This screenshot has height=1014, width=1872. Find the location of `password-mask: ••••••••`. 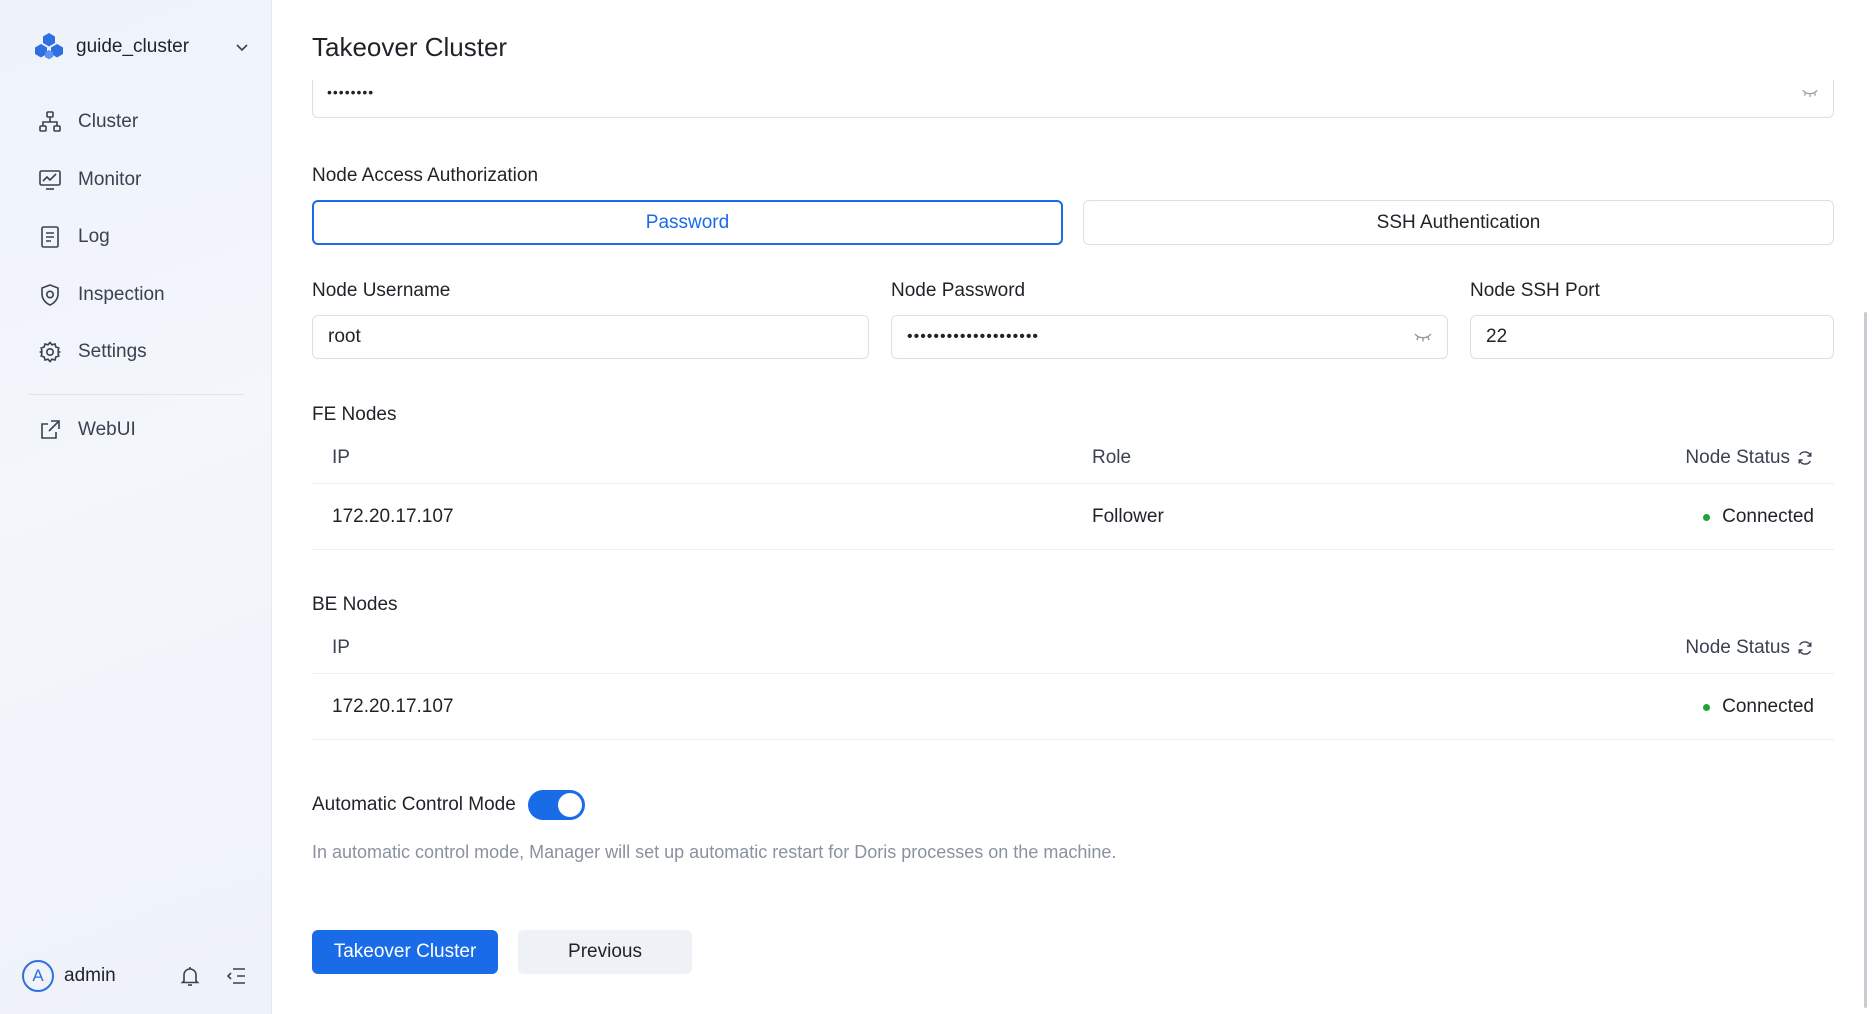

password-mask: •••••••• is located at coordinates (351, 92).